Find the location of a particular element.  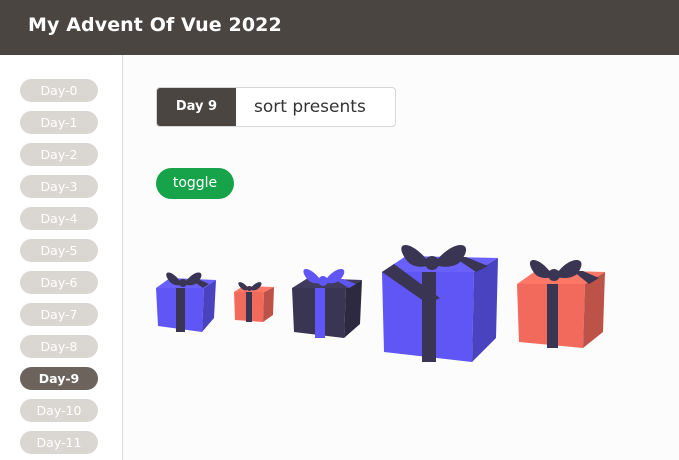

sidebar-item-day-6: Day-6 is located at coordinates (59, 282).